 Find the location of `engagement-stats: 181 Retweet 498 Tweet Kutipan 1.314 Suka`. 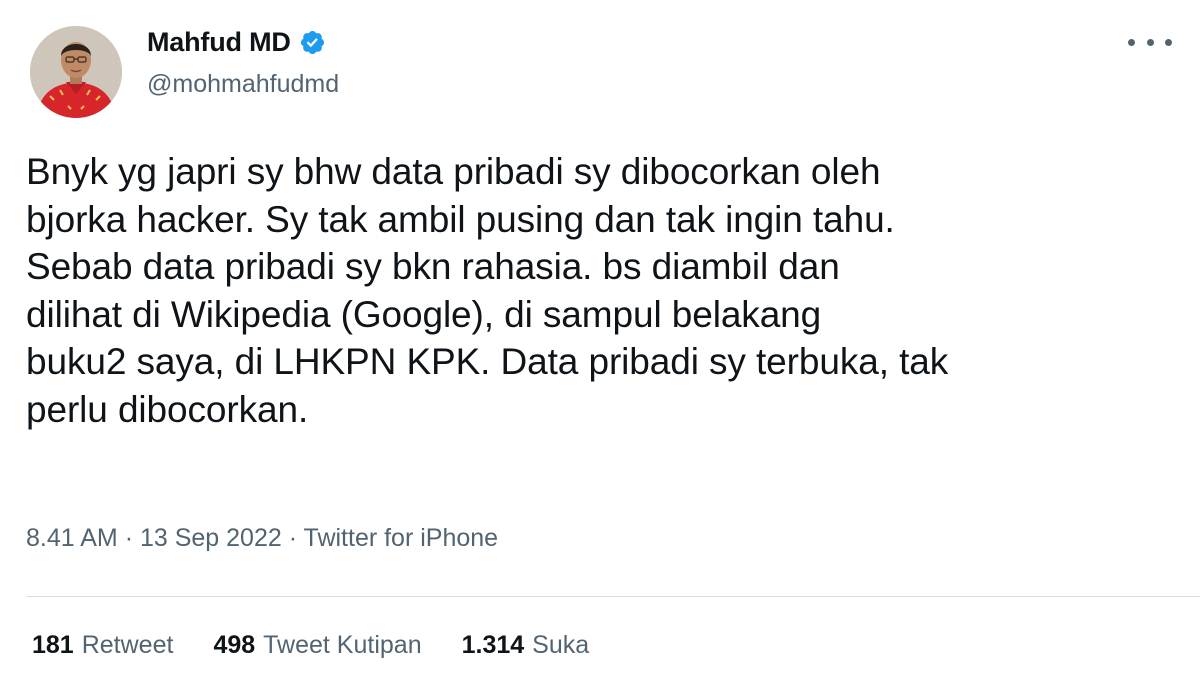

engagement-stats: 181 Retweet 498 Tweet Kutipan 1.314 Suka is located at coordinates (330, 645).